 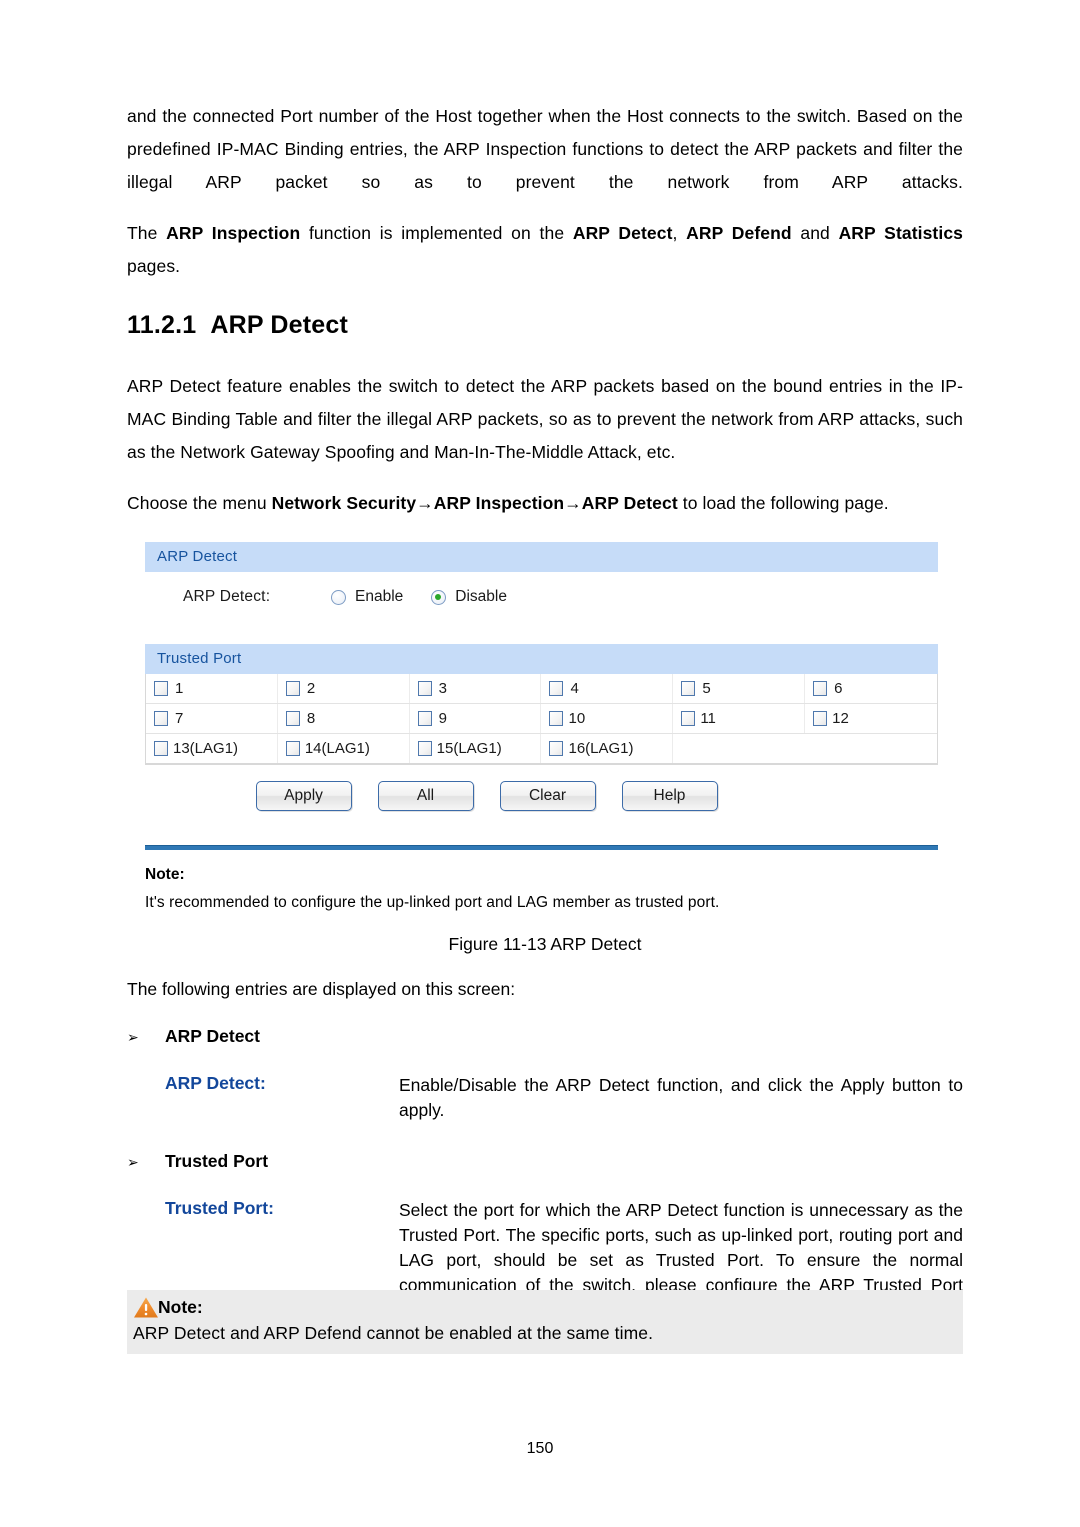 I want to click on port-label: 14(LAG1), so click(x=337, y=748).